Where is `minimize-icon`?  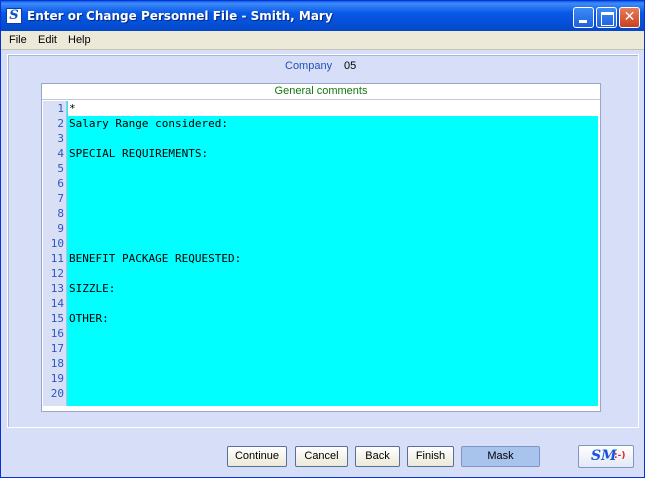
minimize-icon is located at coordinates (583, 17).